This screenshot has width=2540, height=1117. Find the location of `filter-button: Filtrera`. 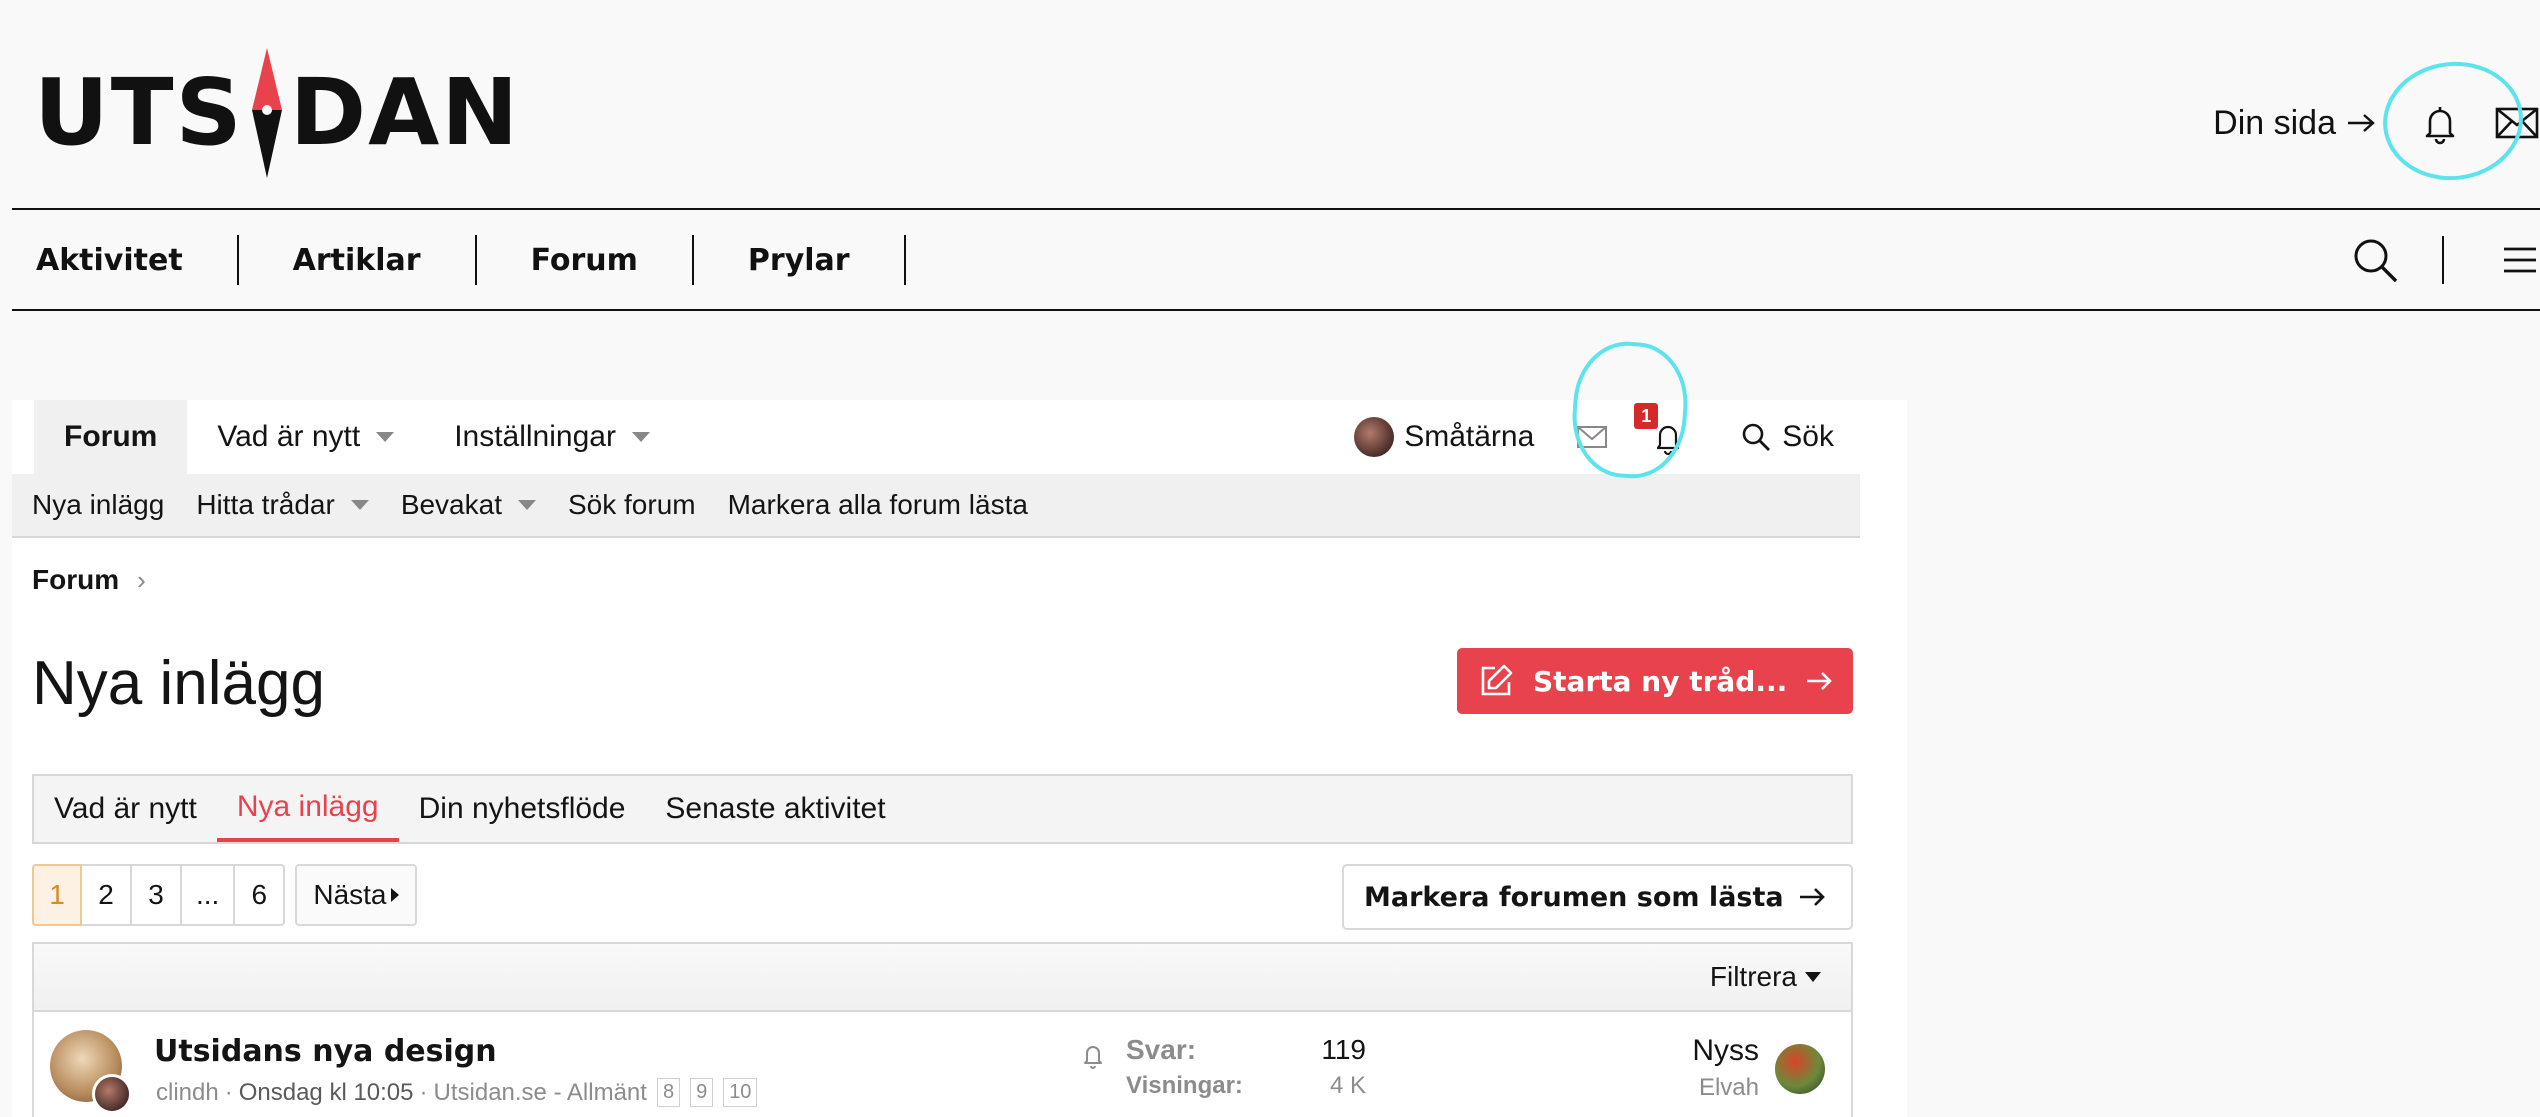

filter-button: Filtrera is located at coordinates (1765, 977).